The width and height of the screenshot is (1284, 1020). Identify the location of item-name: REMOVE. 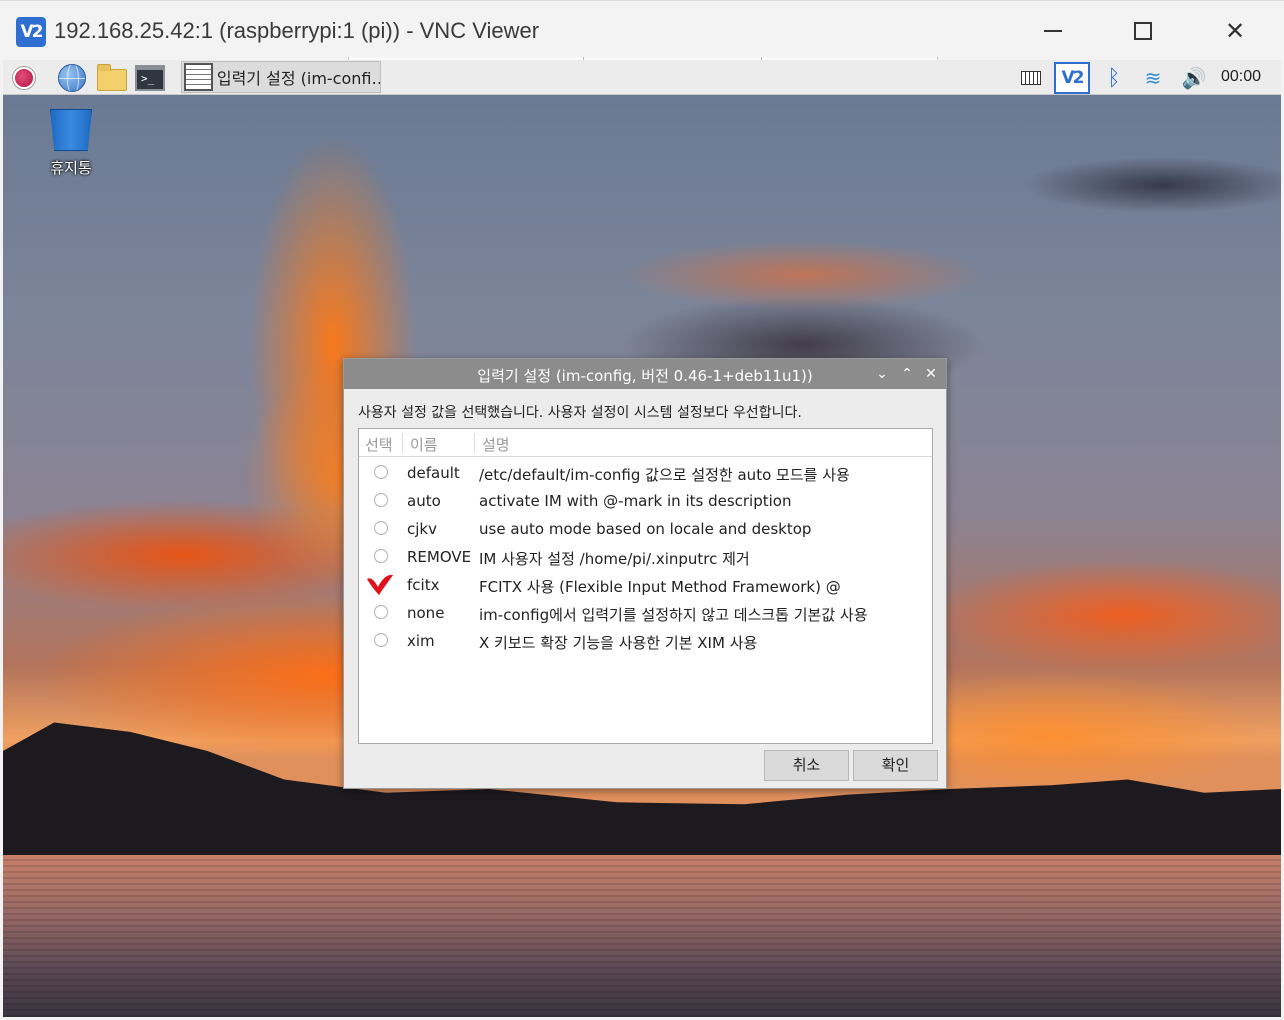
(439, 557).